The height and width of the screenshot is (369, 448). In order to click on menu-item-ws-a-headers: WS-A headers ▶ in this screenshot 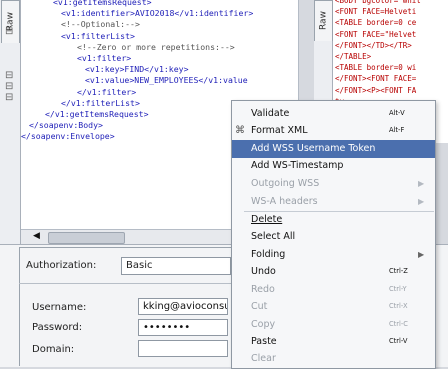, I will do `click(333, 202)`.